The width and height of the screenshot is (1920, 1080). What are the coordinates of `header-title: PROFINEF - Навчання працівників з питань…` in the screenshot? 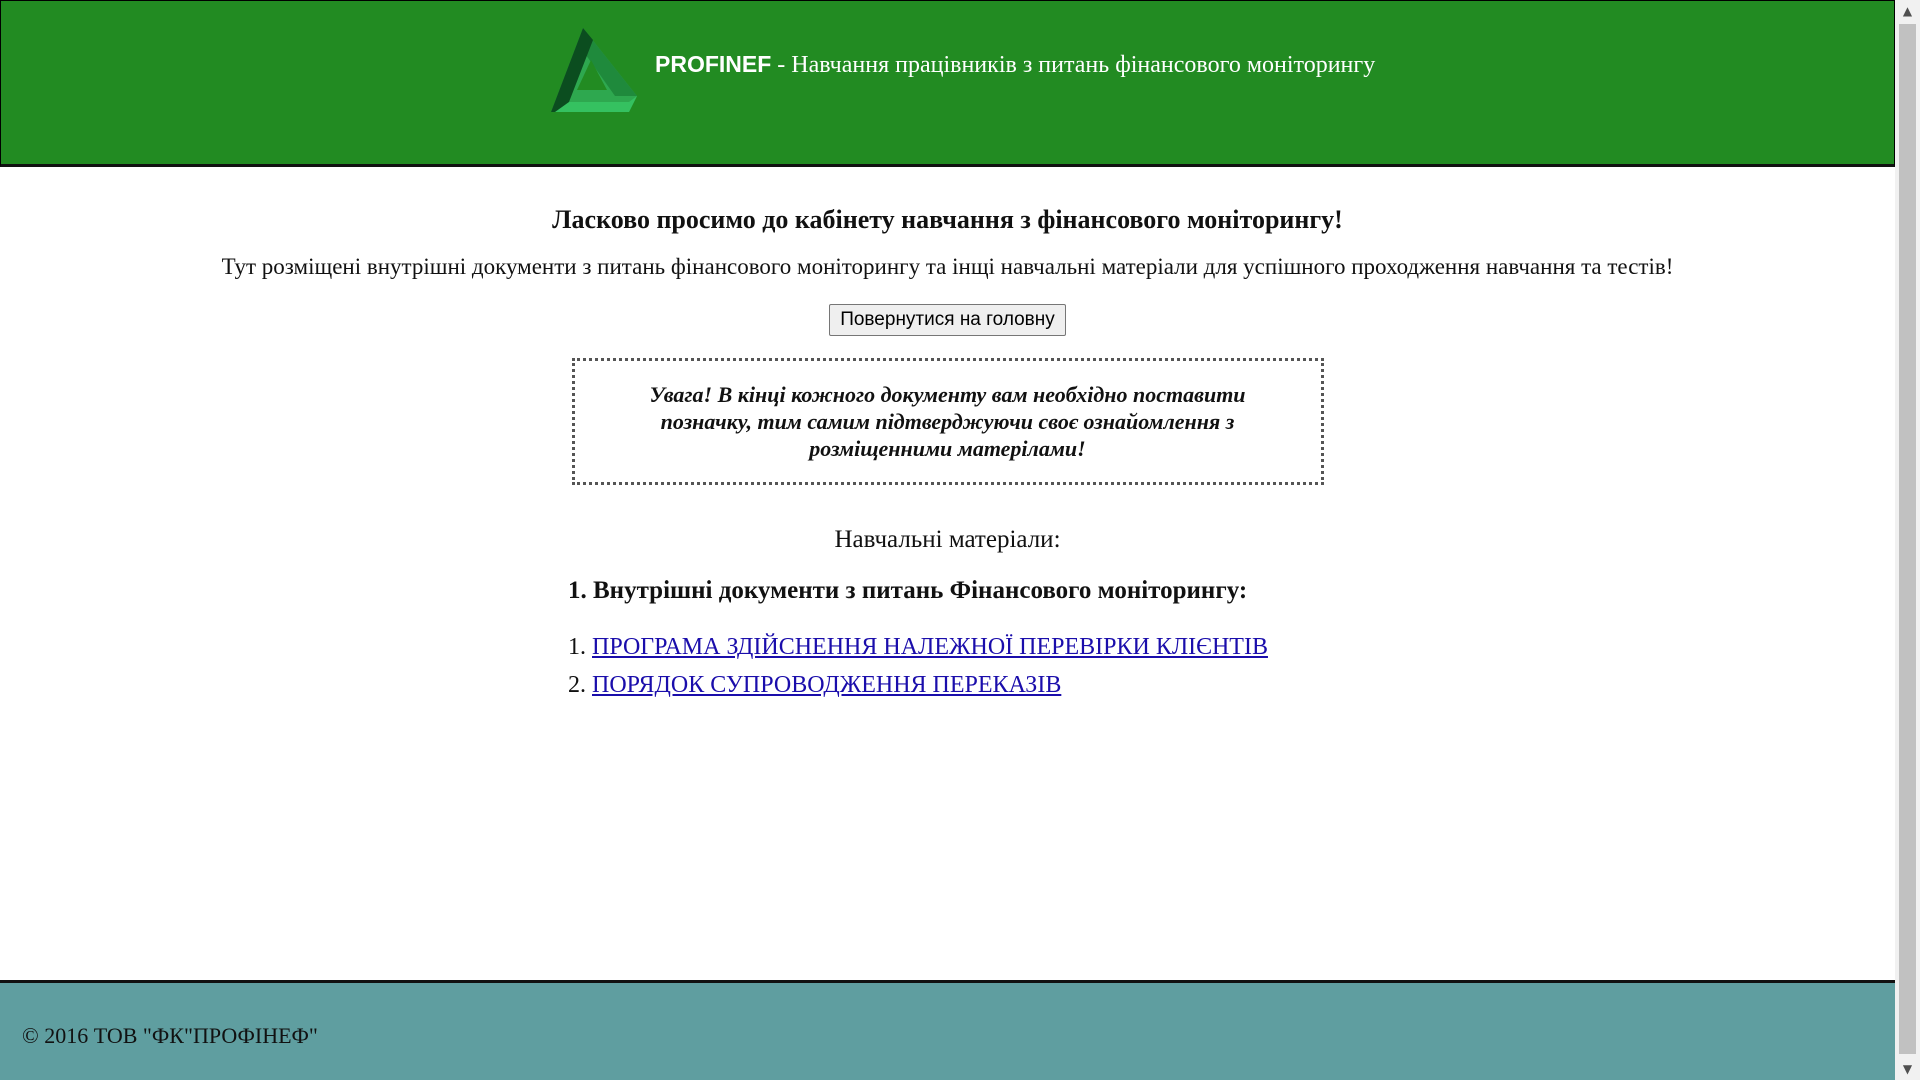 It's located at (1015, 65).